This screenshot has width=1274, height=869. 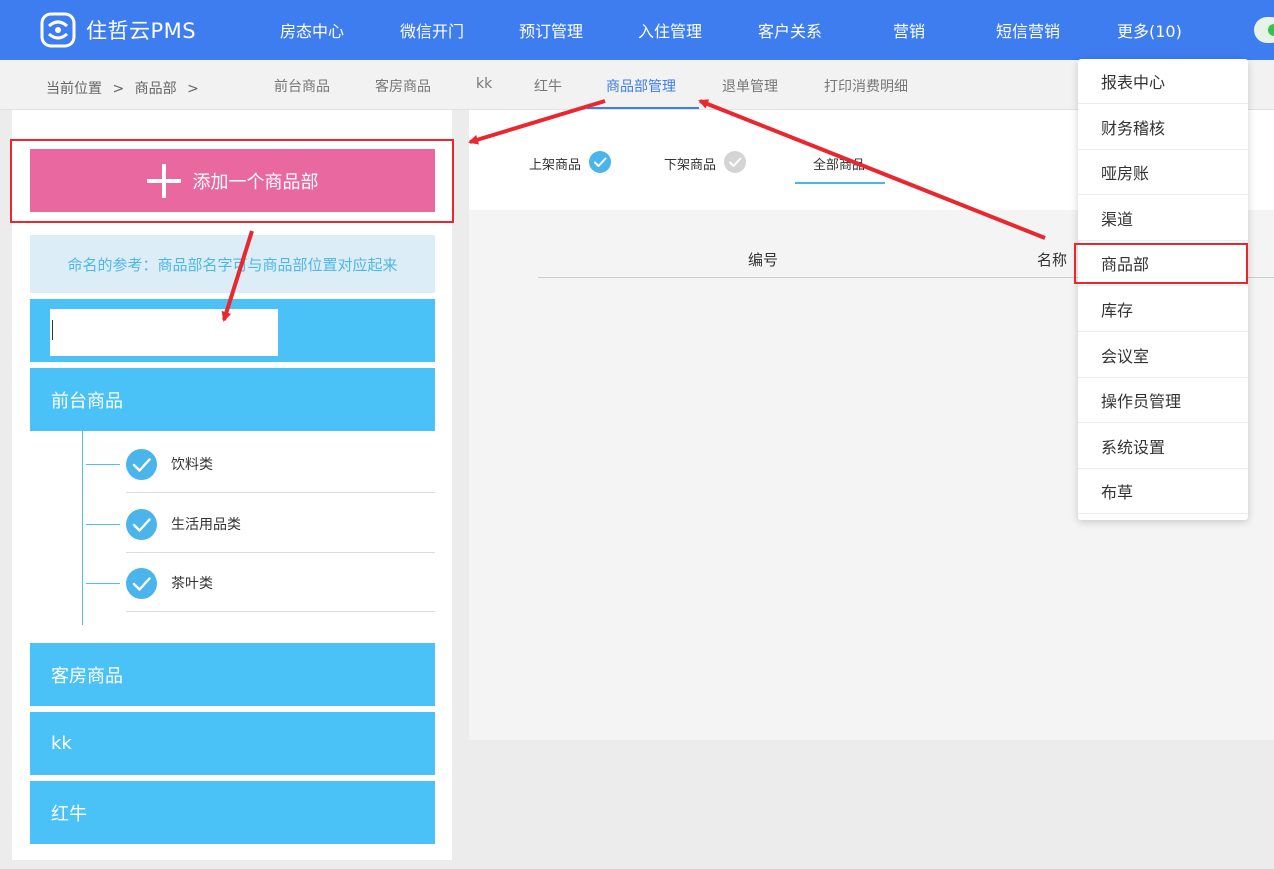 I want to click on active-filter-indicator, so click(x=840, y=183).